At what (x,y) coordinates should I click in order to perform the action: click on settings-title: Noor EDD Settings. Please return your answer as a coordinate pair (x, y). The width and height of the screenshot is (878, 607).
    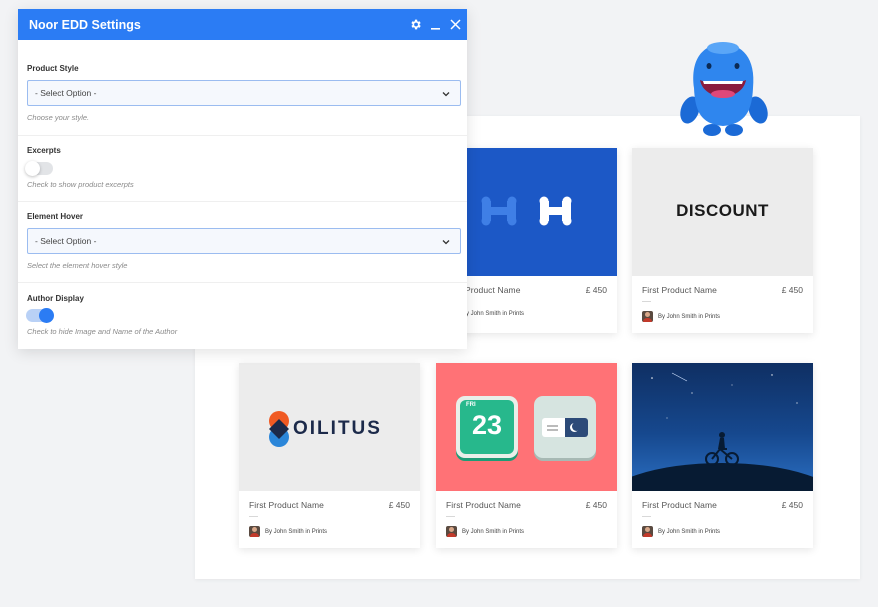
    Looking at the image, I should click on (85, 24).